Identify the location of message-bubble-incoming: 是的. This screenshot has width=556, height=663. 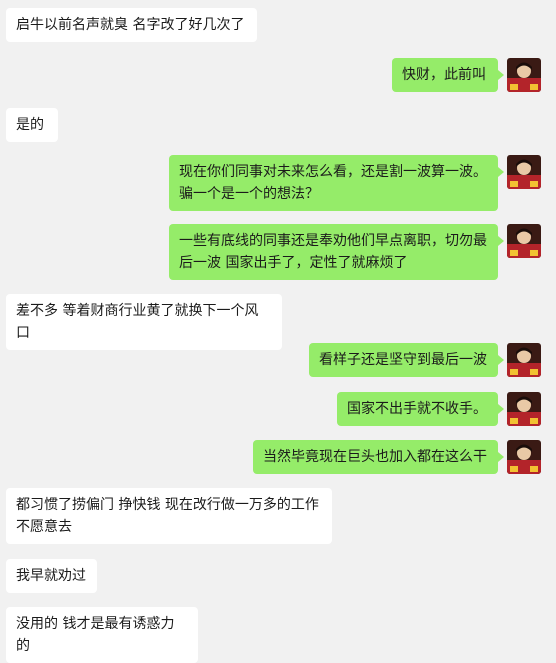
(32, 125).